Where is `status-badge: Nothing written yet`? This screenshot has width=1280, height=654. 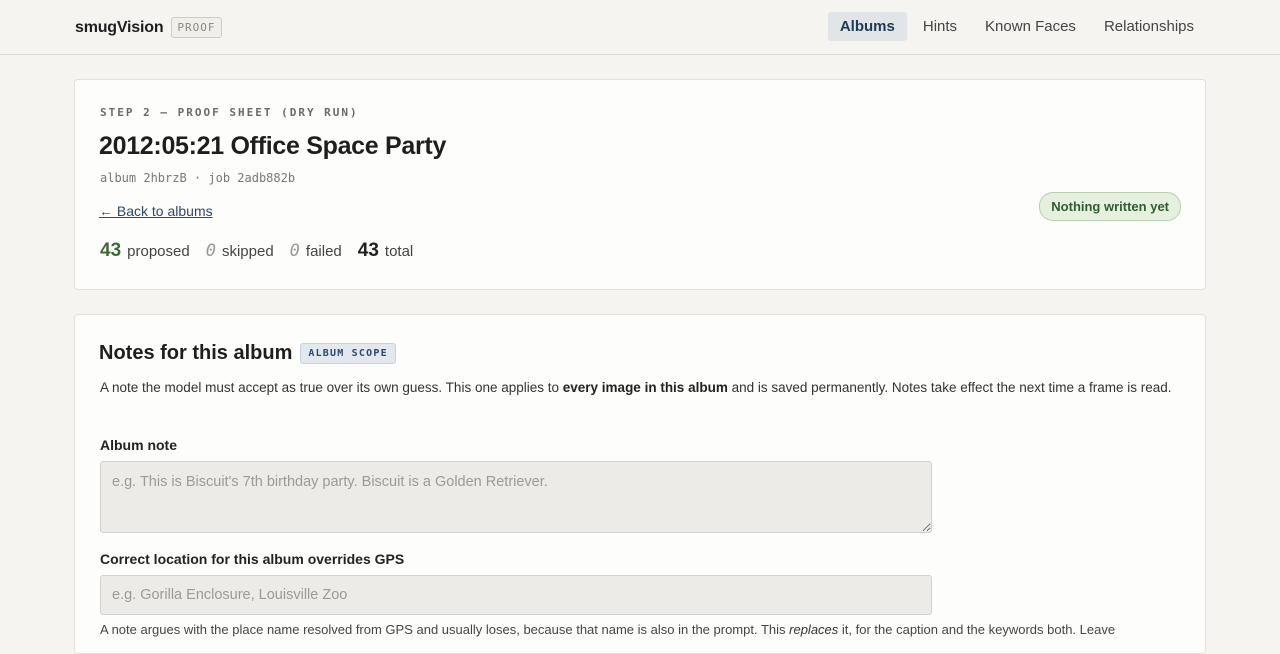 status-badge: Nothing written yet is located at coordinates (1110, 206).